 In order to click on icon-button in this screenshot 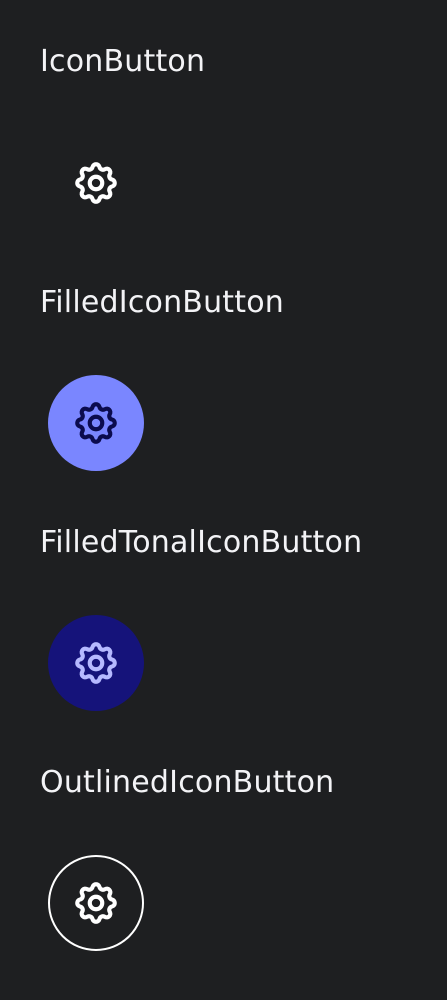, I will do `click(96, 183)`.